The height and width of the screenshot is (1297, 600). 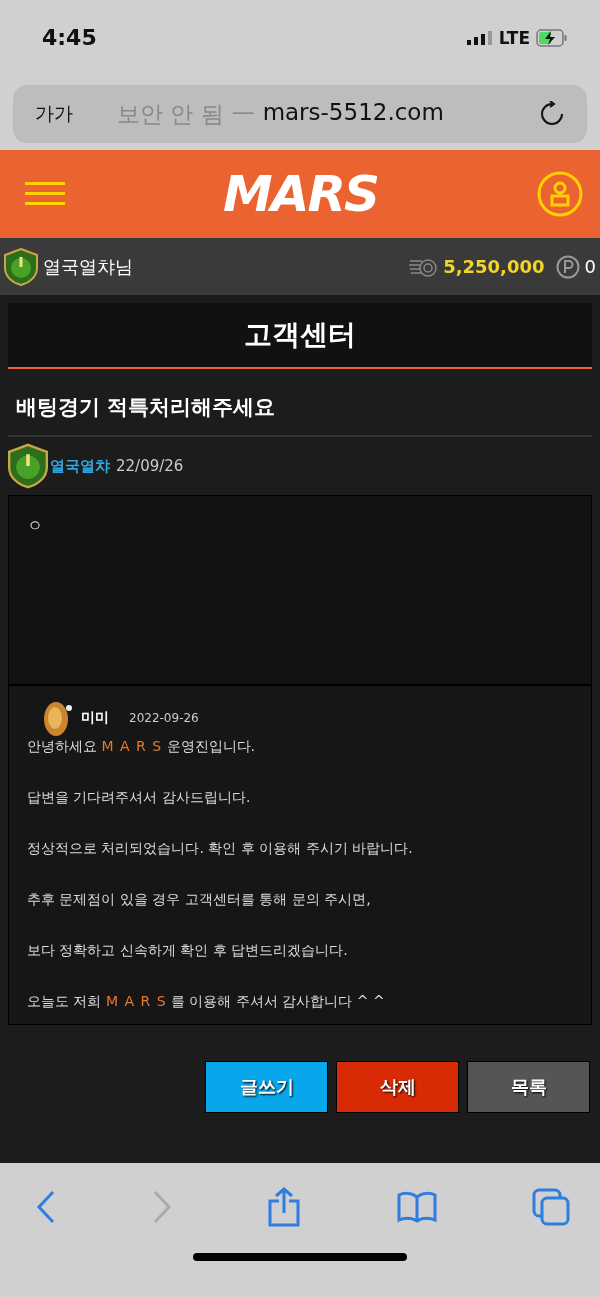 I want to click on share-icon, so click(x=284, y=1207).